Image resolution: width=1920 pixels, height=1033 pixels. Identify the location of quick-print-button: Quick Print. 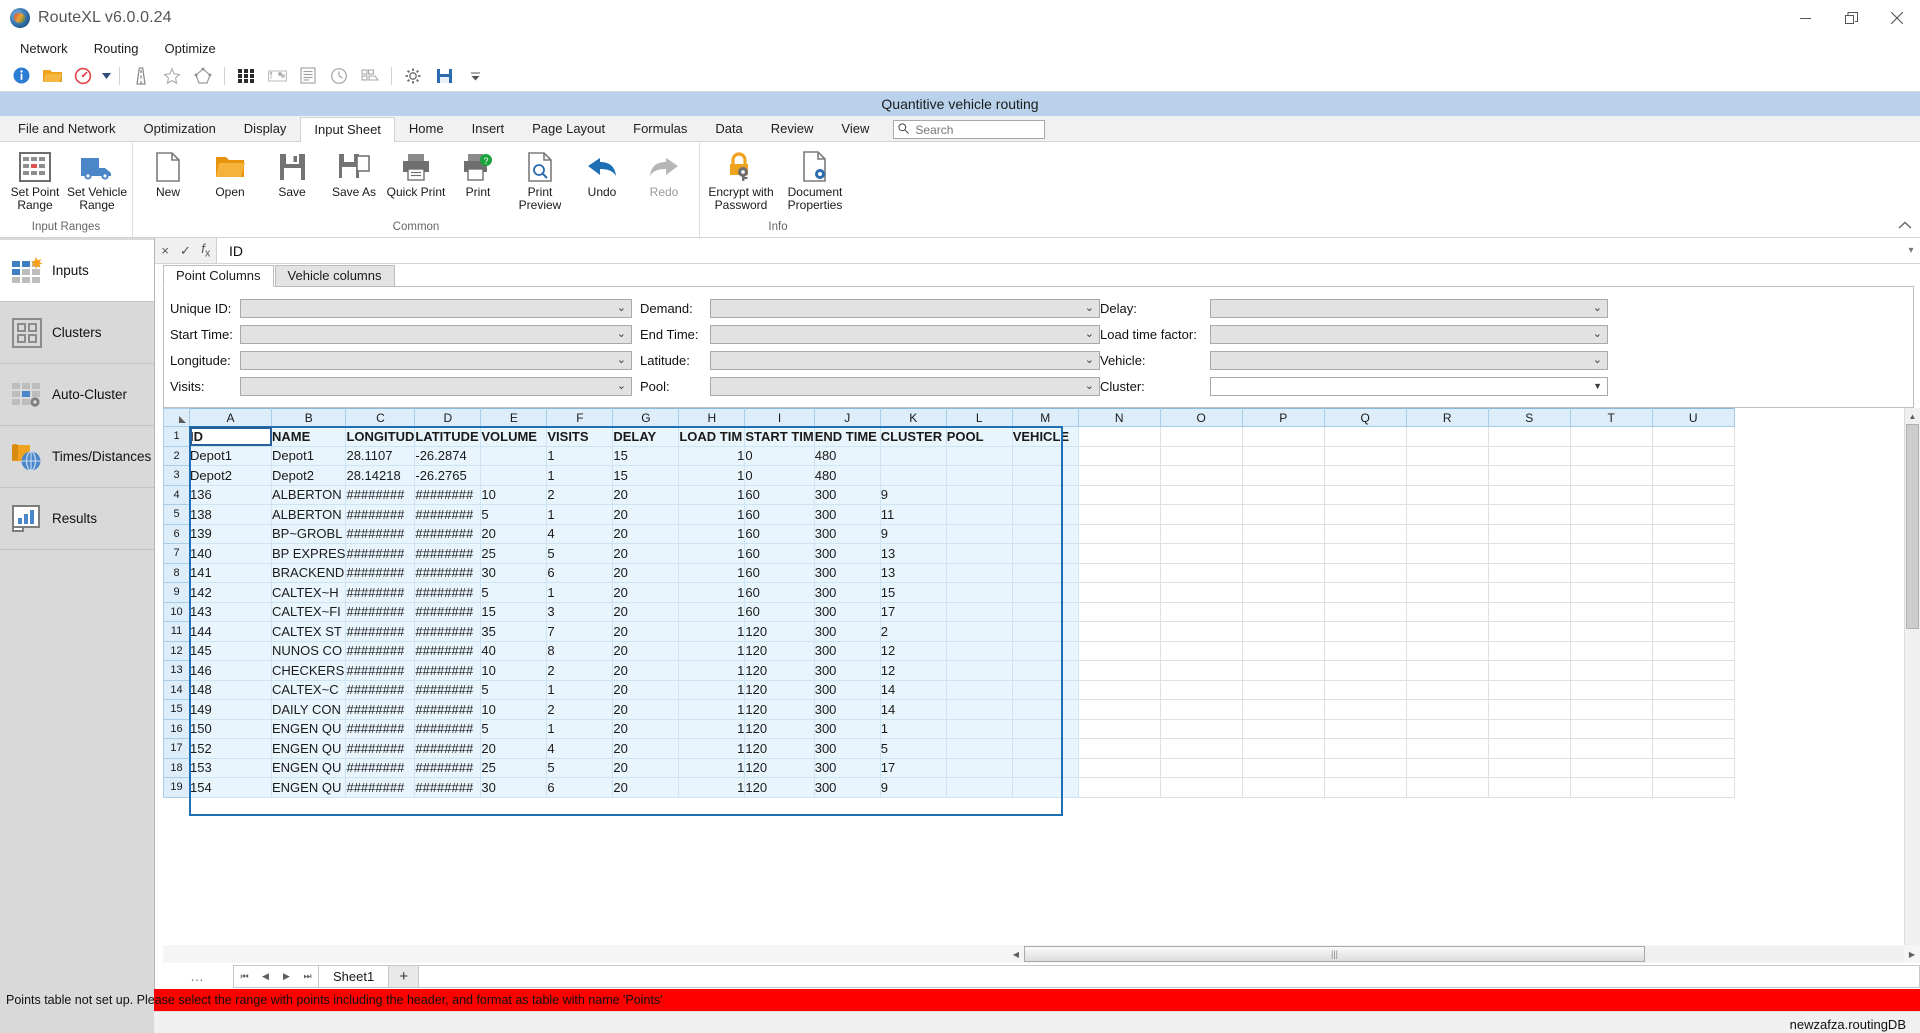
(416, 181).